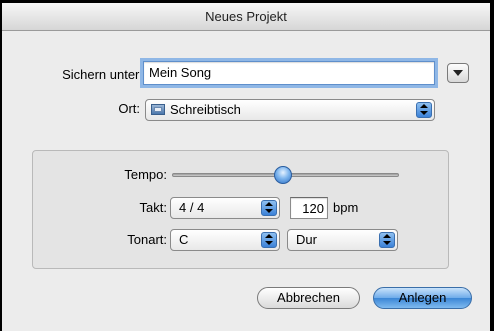 The width and height of the screenshot is (494, 331). I want to click on save-as-label: Sichern unter:, so click(102, 74).